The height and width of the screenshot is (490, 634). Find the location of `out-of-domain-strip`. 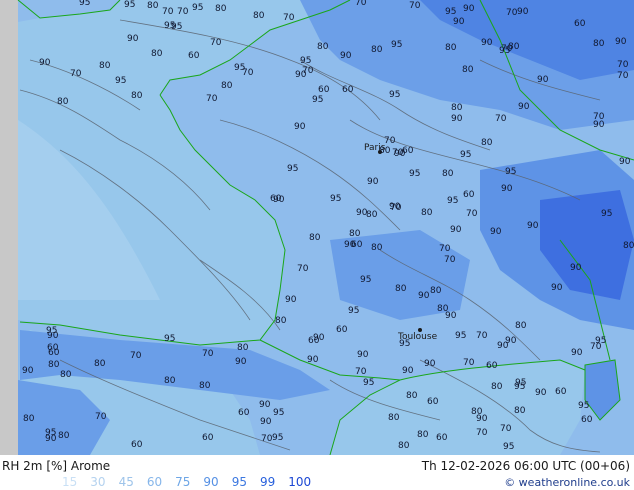

out-of-domain-strip is located at coordinates (9, 227).